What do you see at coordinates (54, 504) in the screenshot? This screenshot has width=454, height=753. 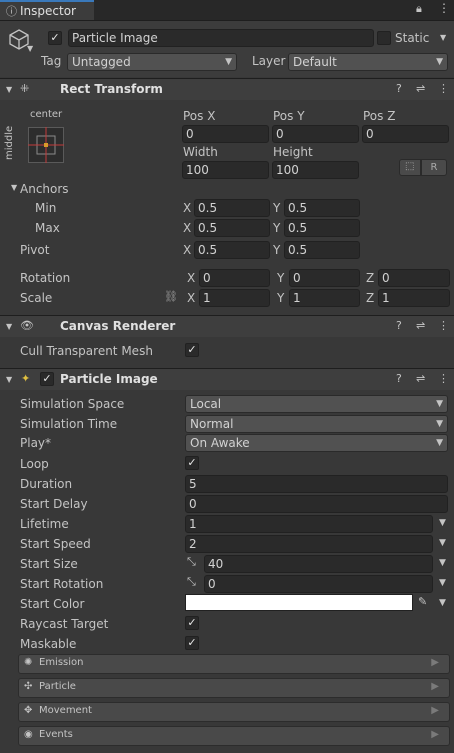 I see `start-delay-label: Start Delay` at bounding box center [54, 504].